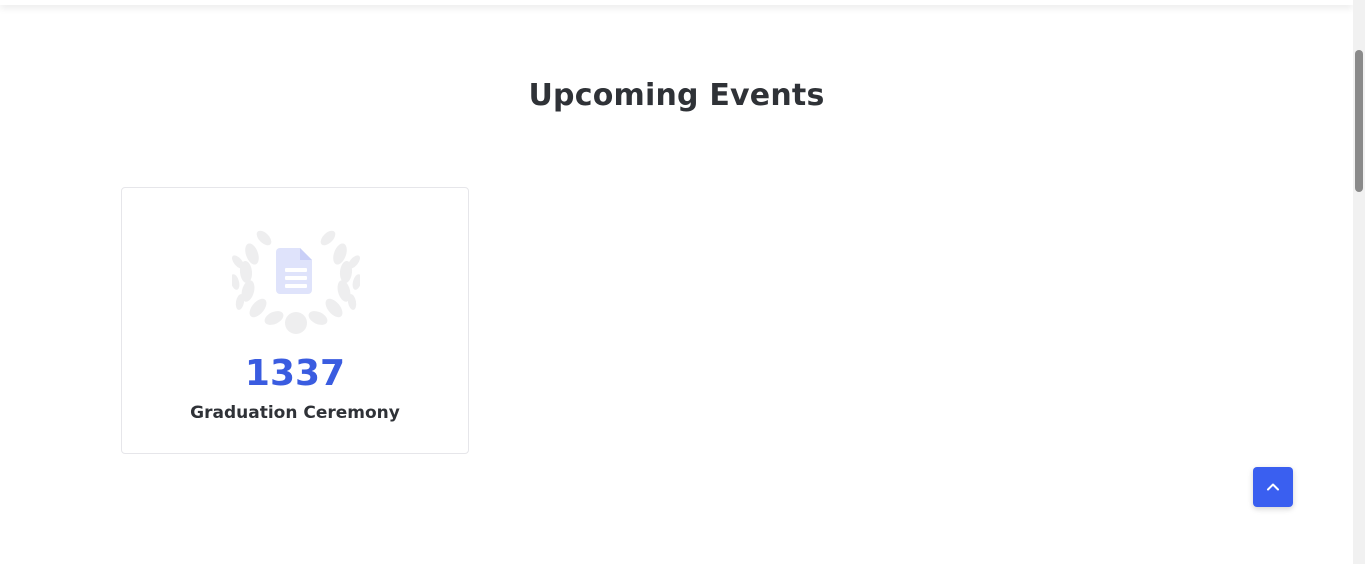  I want to click on event-name: Graduation Ceremony, so click(295, 413).